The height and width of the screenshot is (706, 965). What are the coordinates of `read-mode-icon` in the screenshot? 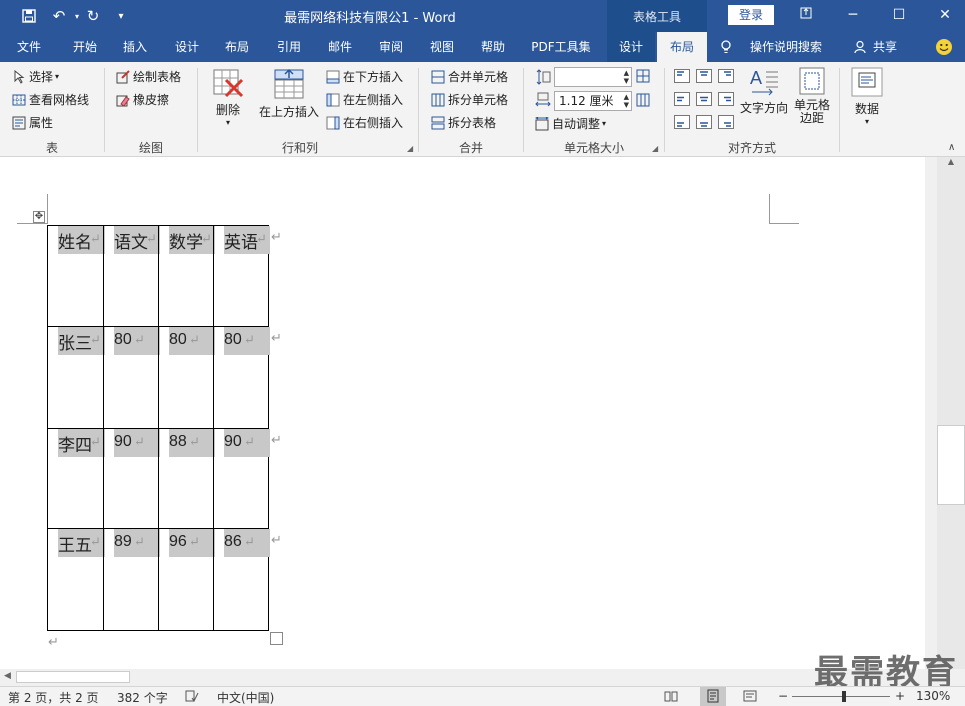 It's located at (671, 697).